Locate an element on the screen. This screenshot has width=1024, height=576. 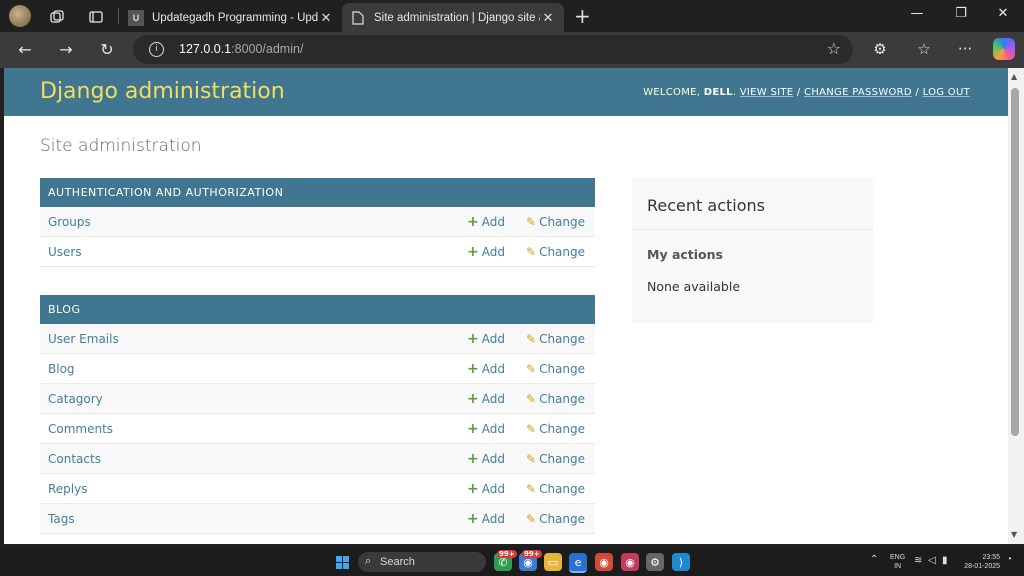
back-arrow-icon: ← is located at coordinates (25, 49).